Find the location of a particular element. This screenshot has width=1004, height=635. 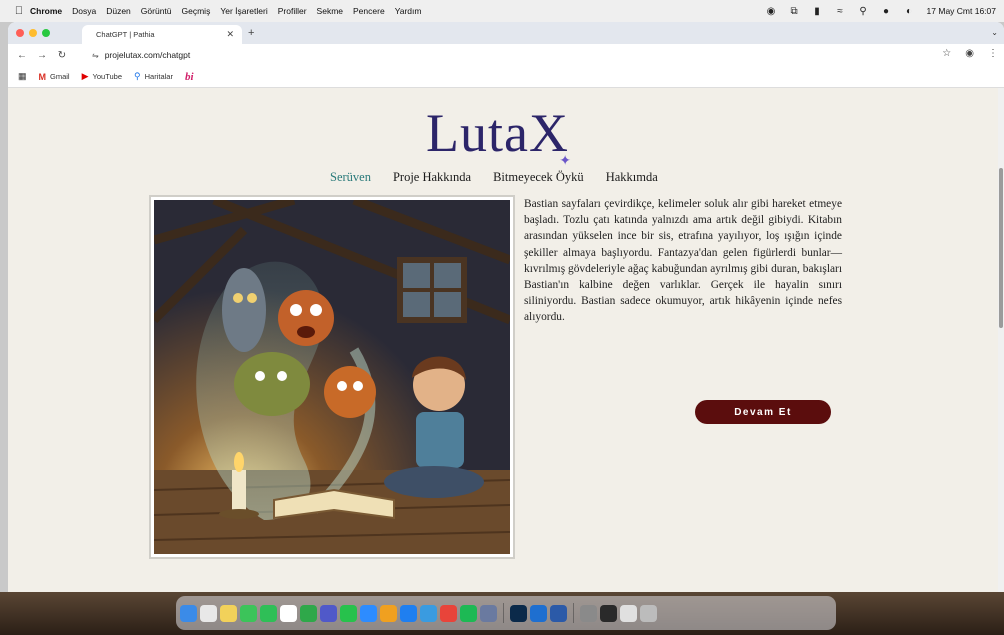

user-switch-icon: ● is located at coordinates (886, 11).